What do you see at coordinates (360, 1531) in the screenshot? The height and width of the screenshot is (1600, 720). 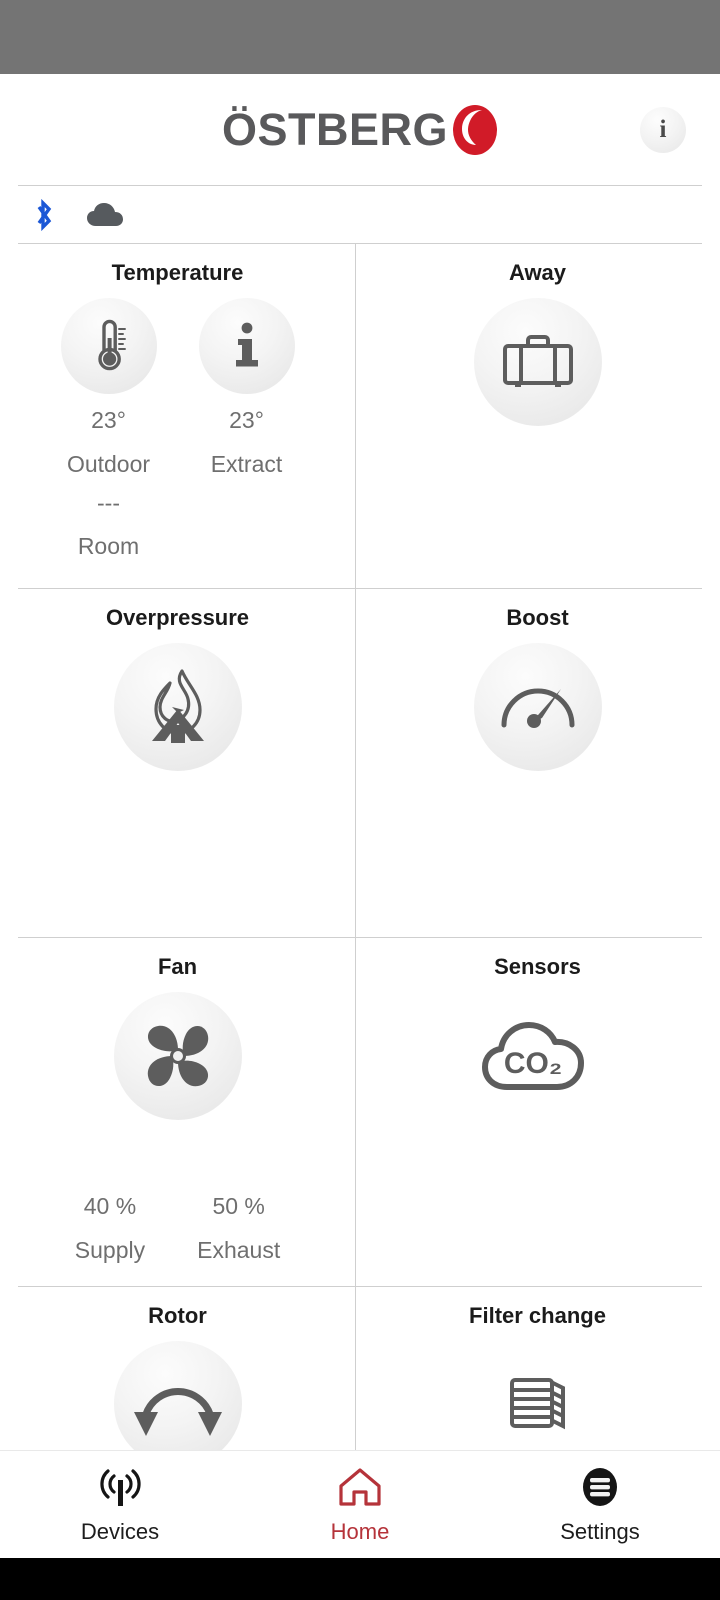 I see `nav-label-home: Home` at bounding box center [360, 1531].